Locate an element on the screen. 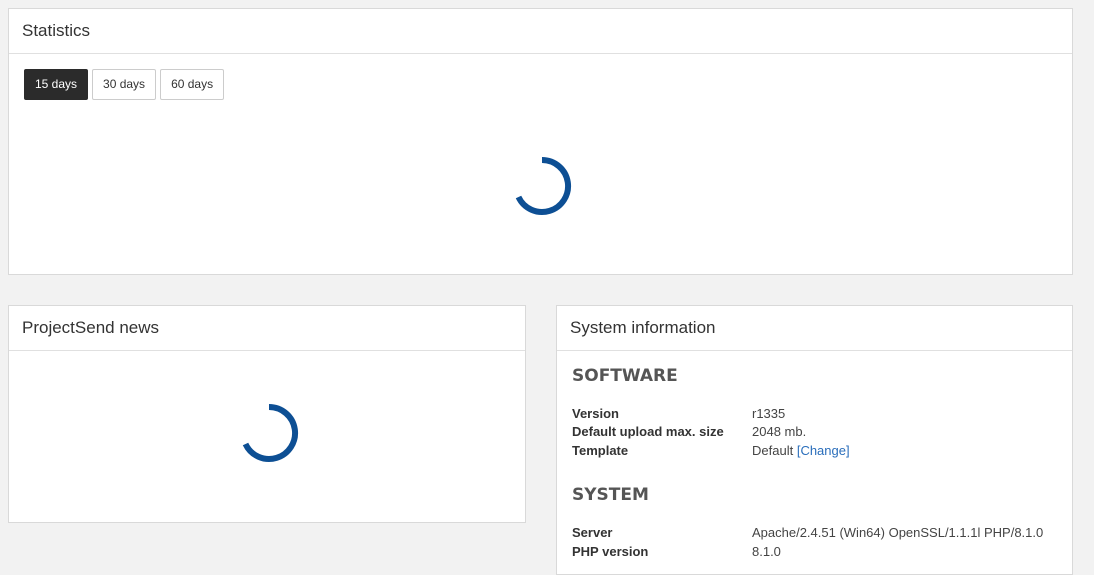 The width and height of the screenshot is (1094, 575). change-template-link: [Change] is located at coordinates (823, 450).